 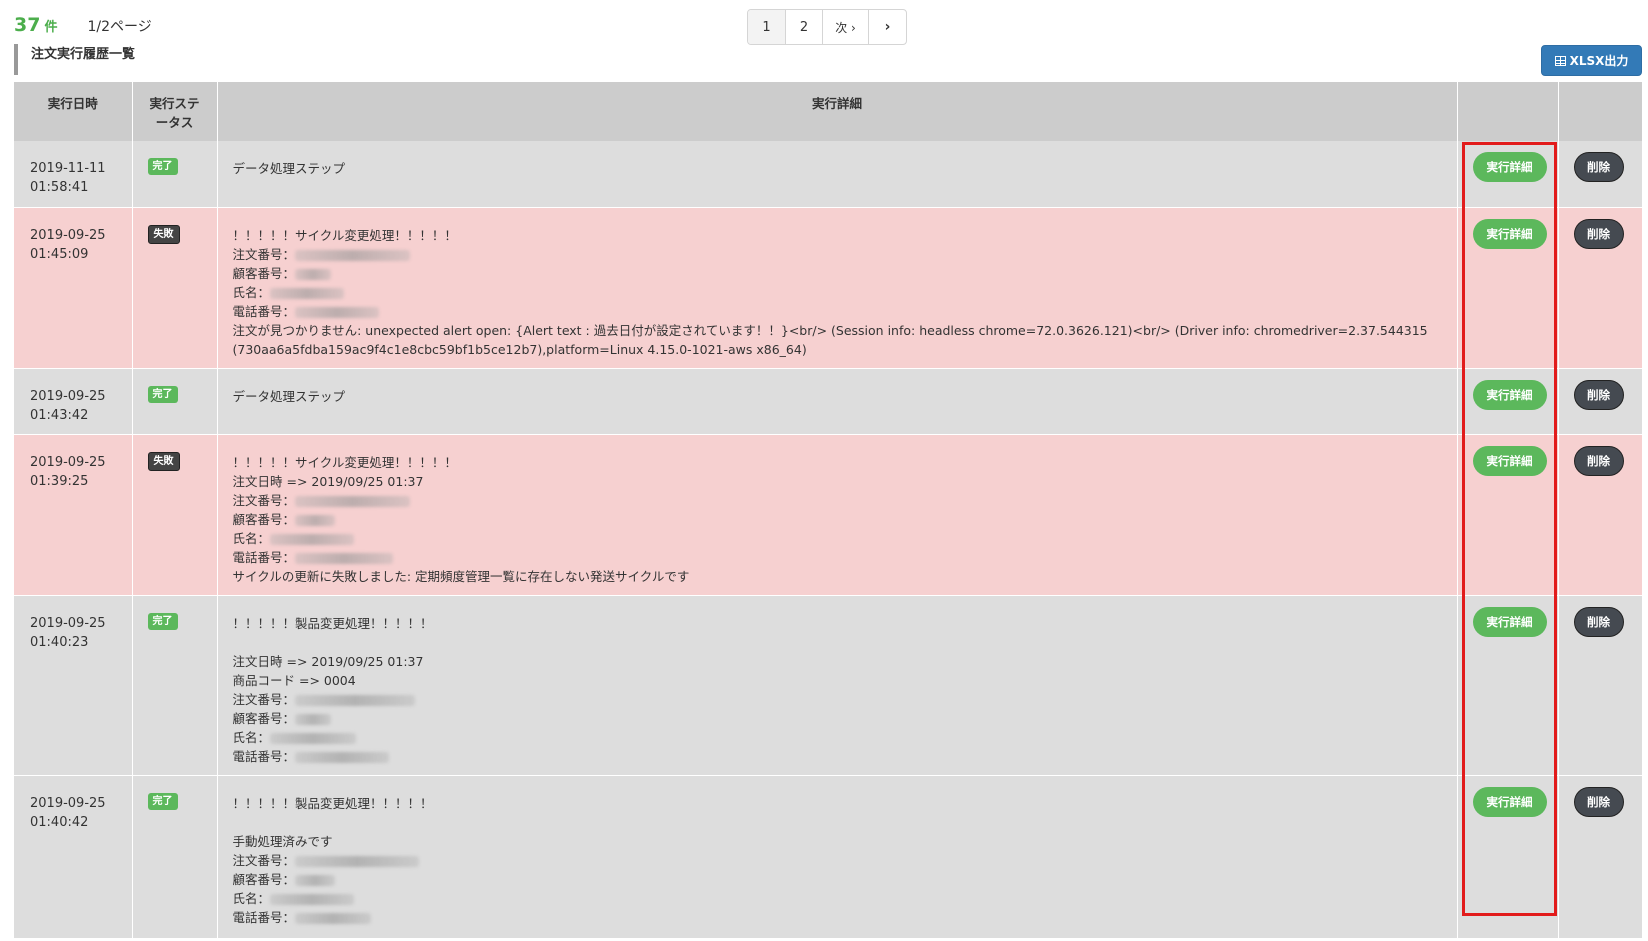 What do you see at coordinates (73, 685) in the screenshot?
I see `row-date: 2019-09-25 01:40:23` at bounding box center [73, 685].